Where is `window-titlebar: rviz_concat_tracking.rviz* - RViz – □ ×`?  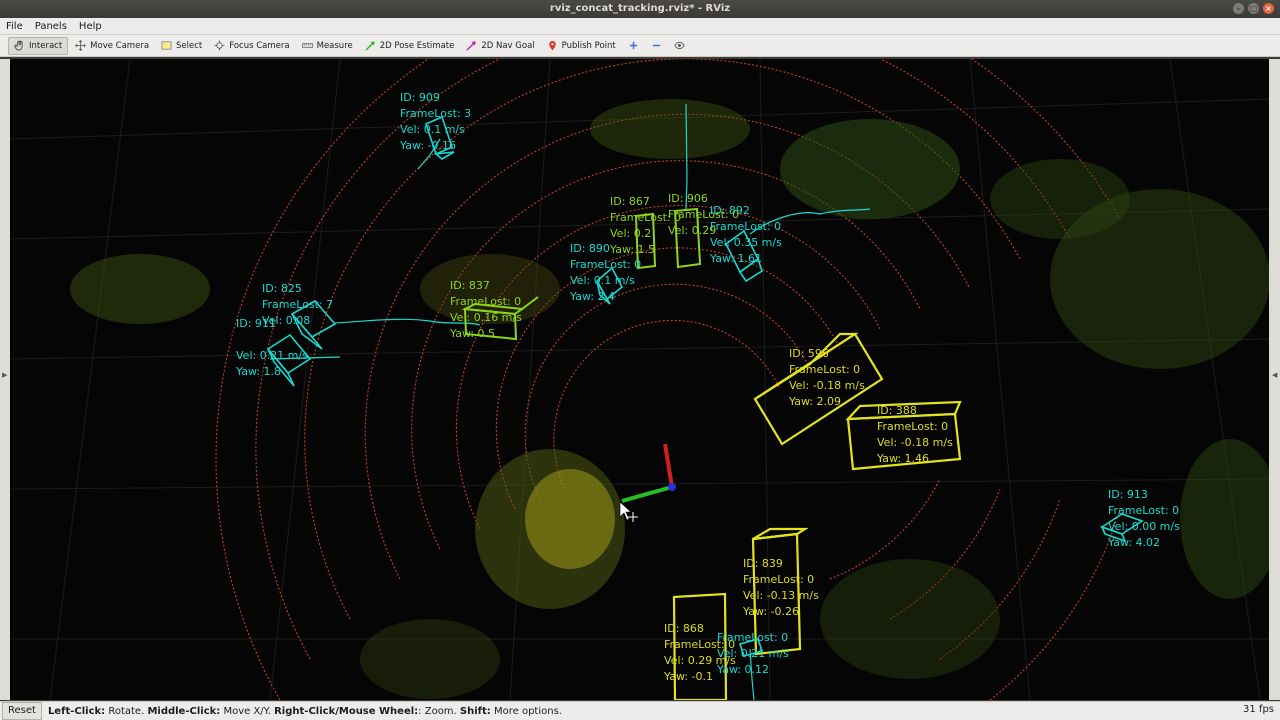
window-titlebar: rviz_concat_tracking.rviz* - RViz – □ × is located at coordinates (640, 9).